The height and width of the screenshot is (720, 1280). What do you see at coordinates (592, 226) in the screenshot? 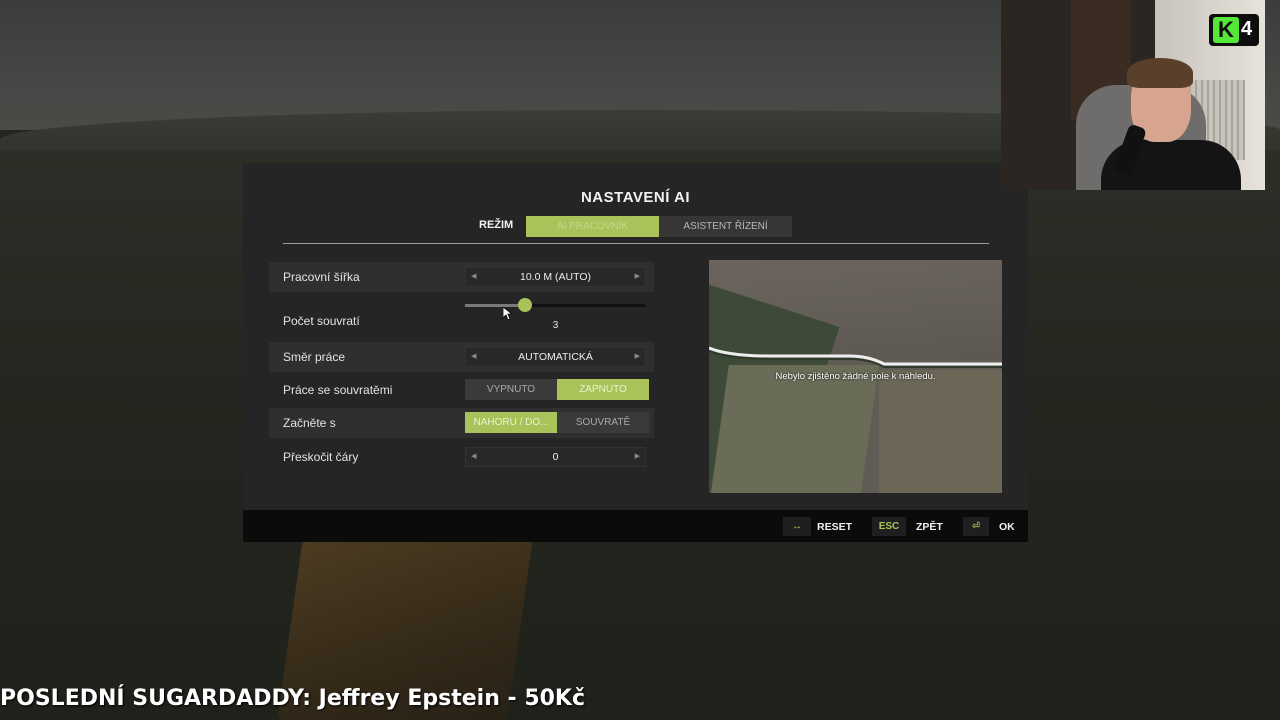
I see `tab-ai-worker: AI PRACOVNÍK` at bounding box center [592, 226].